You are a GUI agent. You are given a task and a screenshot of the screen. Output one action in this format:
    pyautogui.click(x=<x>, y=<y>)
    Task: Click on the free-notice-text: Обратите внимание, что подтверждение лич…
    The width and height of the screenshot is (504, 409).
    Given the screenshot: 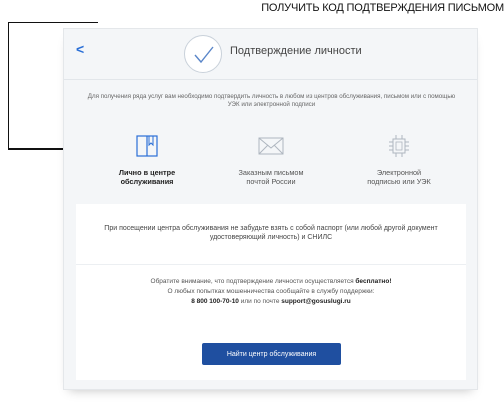 What is the action you would take?
    pyautogui.click(x=253, y=281)
    